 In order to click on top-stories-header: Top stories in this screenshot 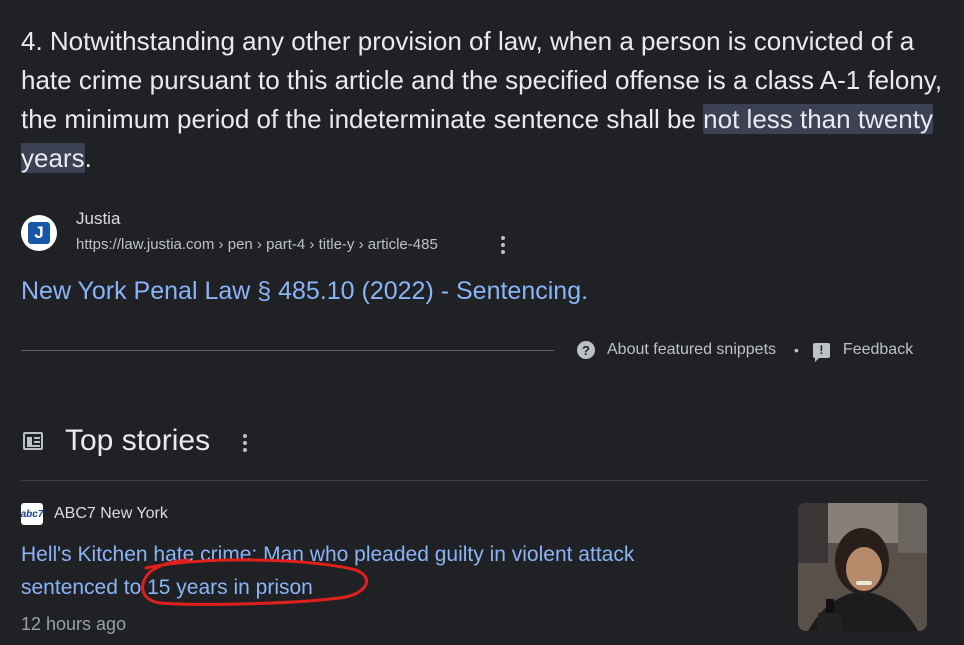, I will do `click(481, 443)`.